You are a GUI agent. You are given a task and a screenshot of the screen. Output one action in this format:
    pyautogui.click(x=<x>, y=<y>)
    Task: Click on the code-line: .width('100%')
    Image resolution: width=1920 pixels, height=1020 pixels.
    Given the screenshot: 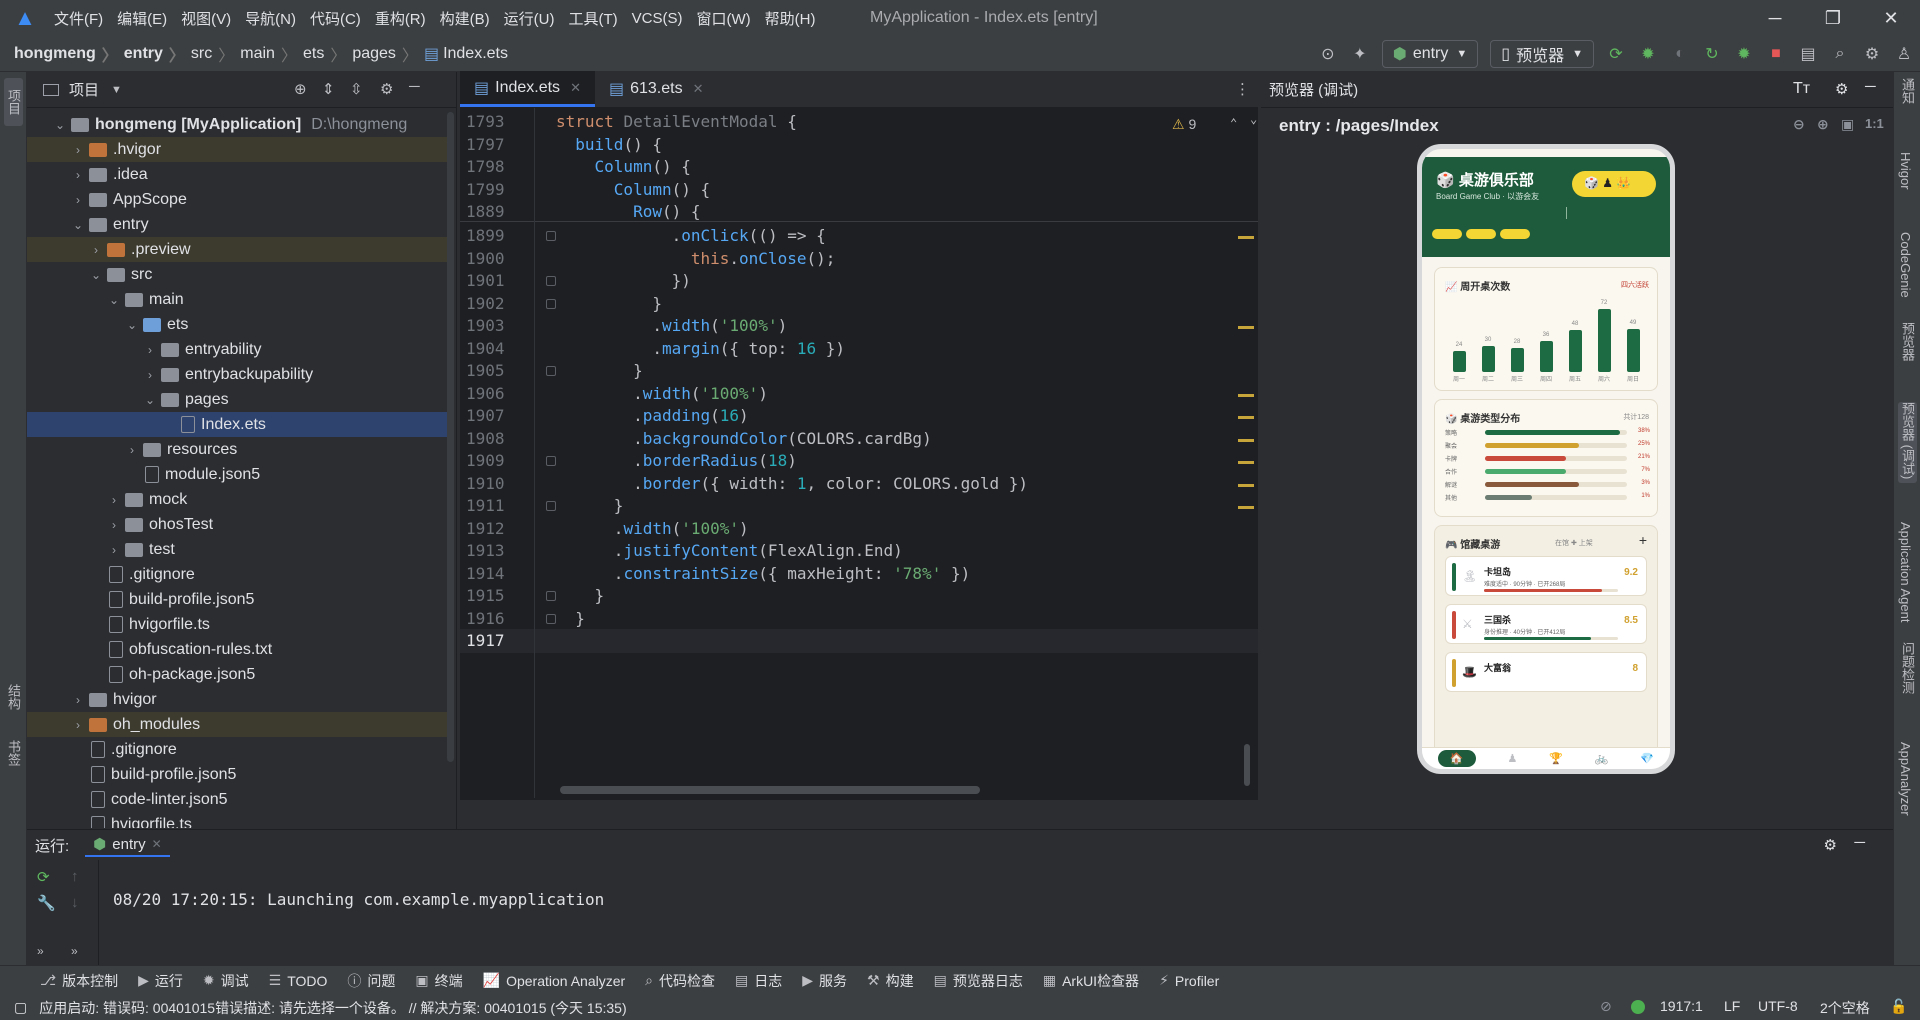 What is the action you would take?
    pyautogui.click(x=652, y=528)
    